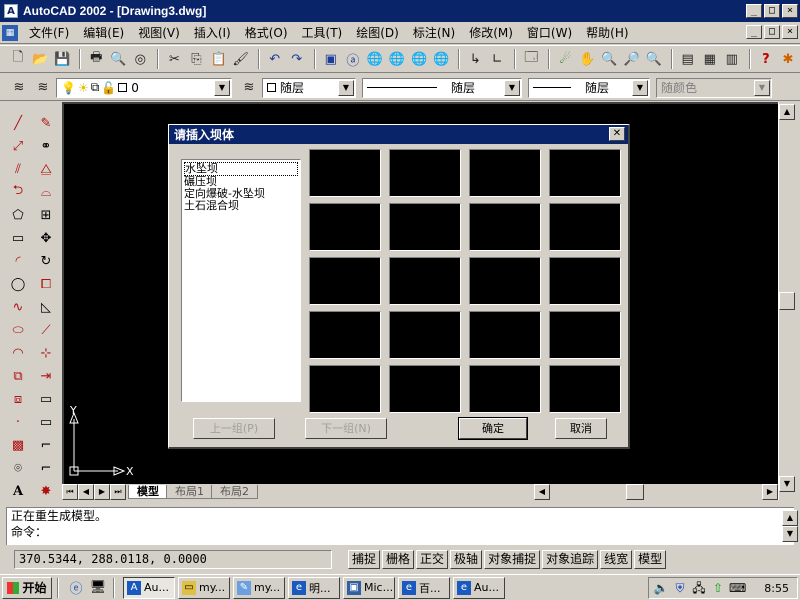 The width and height of the screenshot is (800, 600). I want to click on layer-combo: 💡 ☀ ⧉ 🔓 0 ▼, so click(144, 87).